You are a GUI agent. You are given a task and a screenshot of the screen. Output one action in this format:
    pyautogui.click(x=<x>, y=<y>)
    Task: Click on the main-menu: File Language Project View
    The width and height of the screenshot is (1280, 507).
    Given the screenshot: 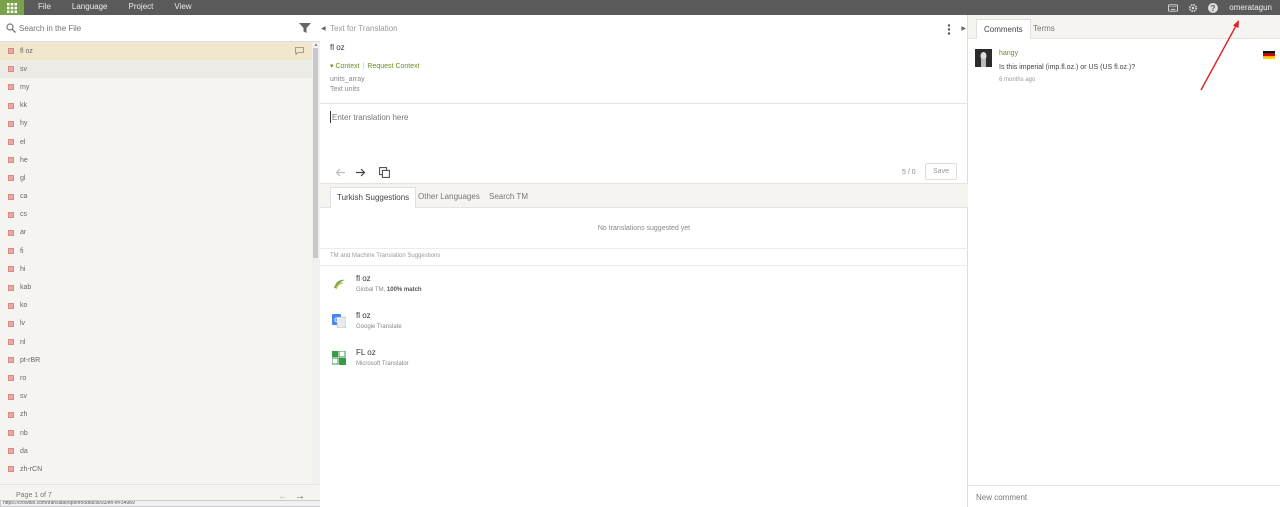 What is the action you would take?
    pyautogui.click(x=111, y=7)
    